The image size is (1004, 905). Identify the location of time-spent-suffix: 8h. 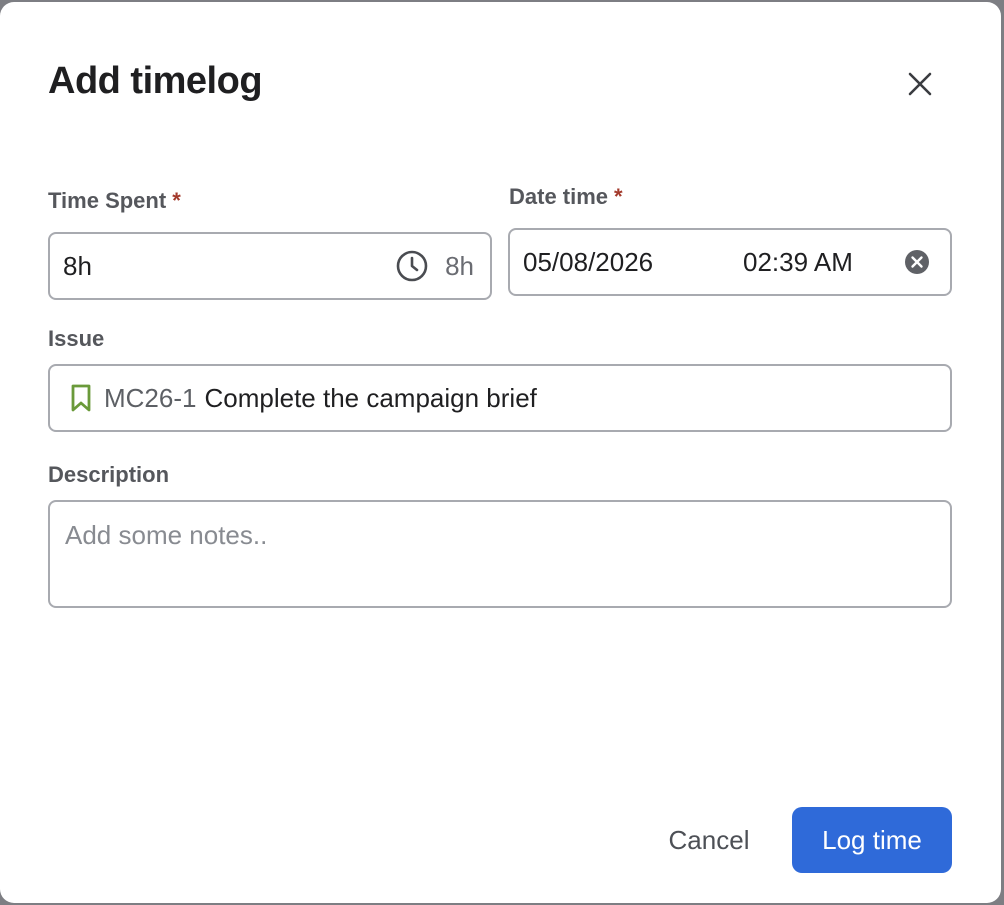
(434, 266).